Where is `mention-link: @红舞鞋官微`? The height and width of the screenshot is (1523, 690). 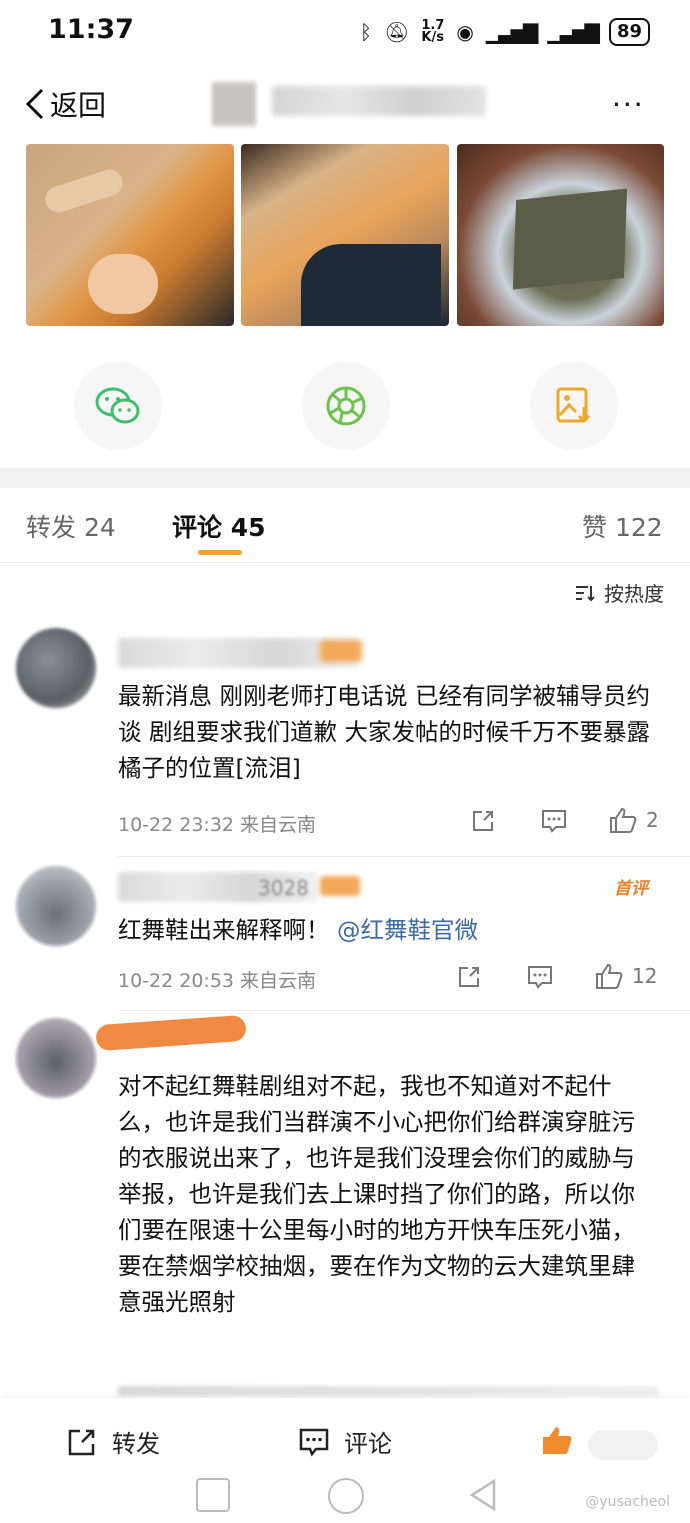 mention-link: @红舞鞋官微 is located at coordinates (407, 930).